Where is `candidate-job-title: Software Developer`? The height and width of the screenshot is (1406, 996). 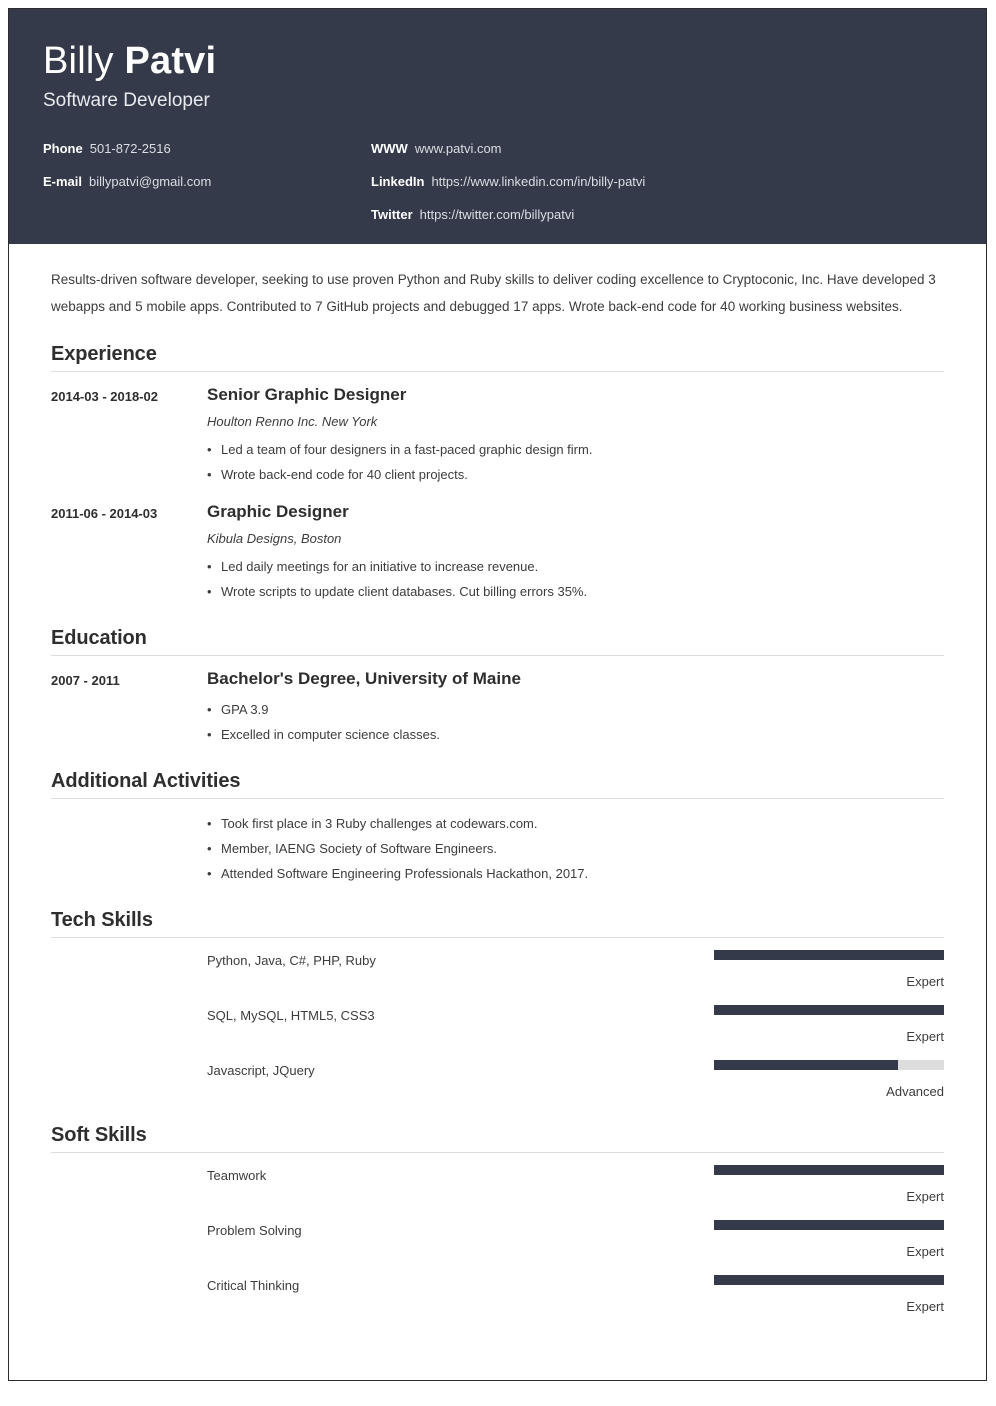 candidate-job-title: Software Developer is located at coordinates (126, 100).